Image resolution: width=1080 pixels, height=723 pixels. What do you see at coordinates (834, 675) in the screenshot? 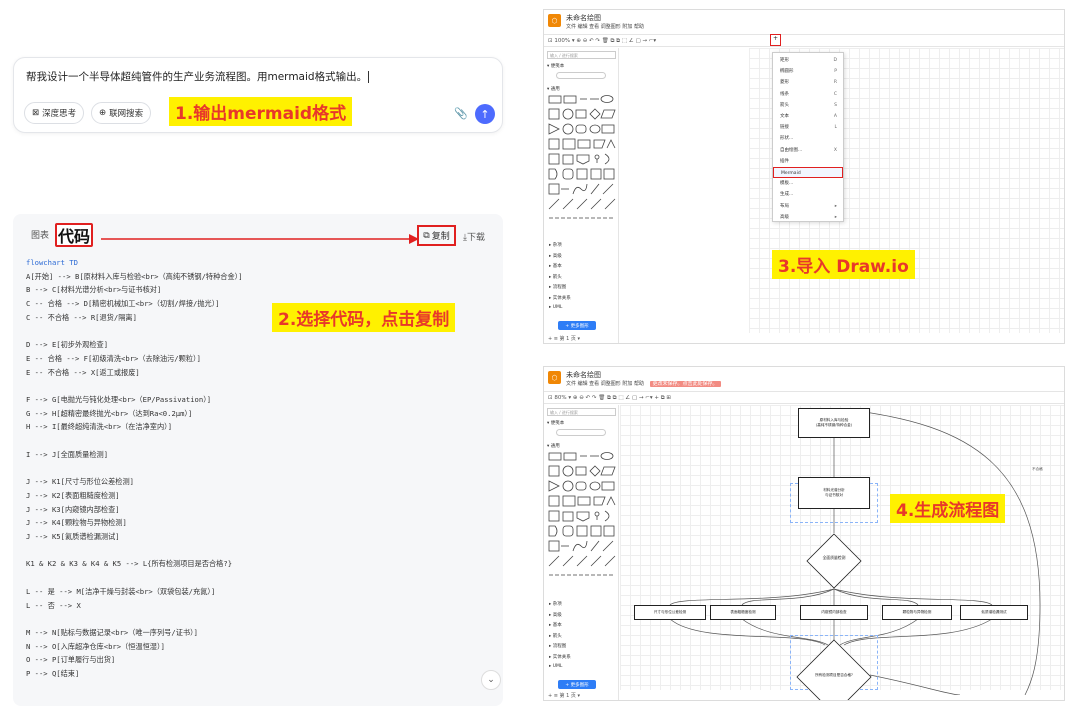
I see `decision-label-n4: 所有检测项目是否合格?` at bounding box center [834, 675].